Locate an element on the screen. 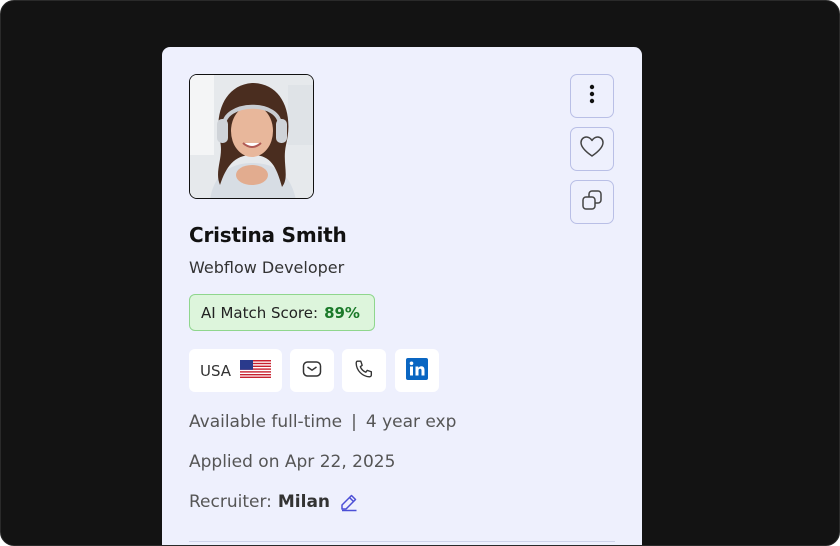  copy-button is located at coordinates (592, 202).